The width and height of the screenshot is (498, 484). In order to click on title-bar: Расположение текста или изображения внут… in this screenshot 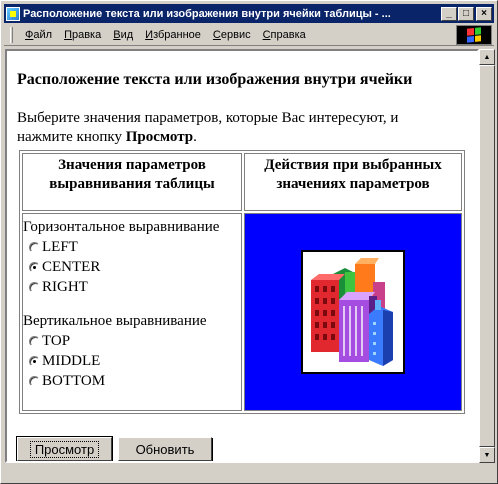, I will do `click(249, 13)`.